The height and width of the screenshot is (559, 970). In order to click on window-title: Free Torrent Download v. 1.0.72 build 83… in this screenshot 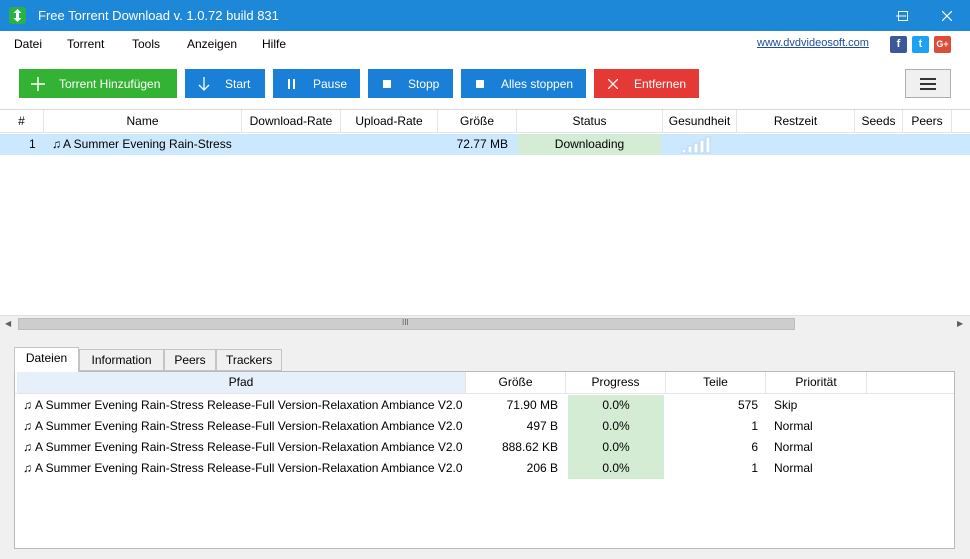, I will do `click(158, 15)`.